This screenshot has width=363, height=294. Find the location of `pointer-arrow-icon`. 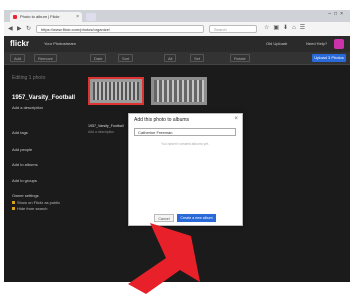

pointer-arrow-icon is located at coordinates (164, 258).